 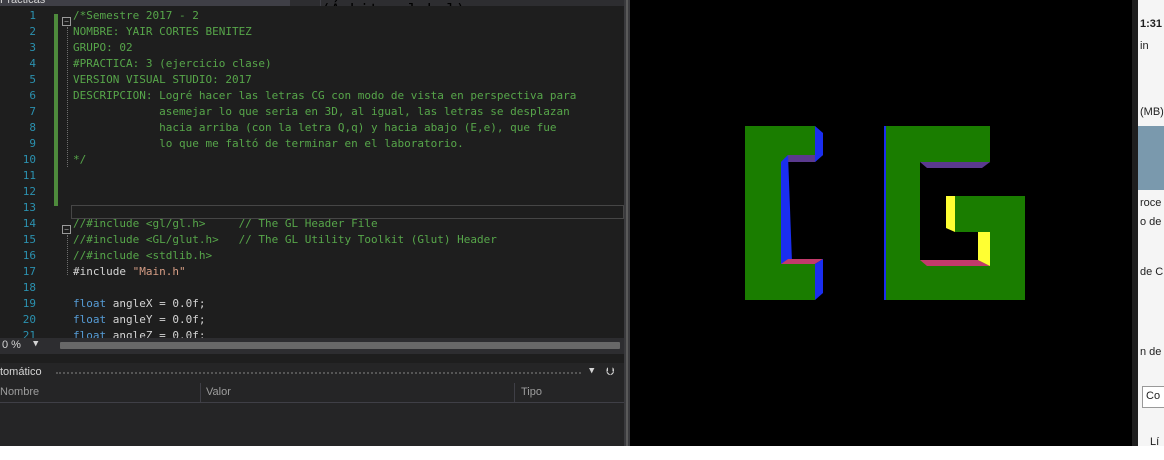 What do you see at coordinates (162, 80) in the screenshot?
I see `code-line: VERSION VISUAL STUDIO: 2017` at bounding box center [162, 80].